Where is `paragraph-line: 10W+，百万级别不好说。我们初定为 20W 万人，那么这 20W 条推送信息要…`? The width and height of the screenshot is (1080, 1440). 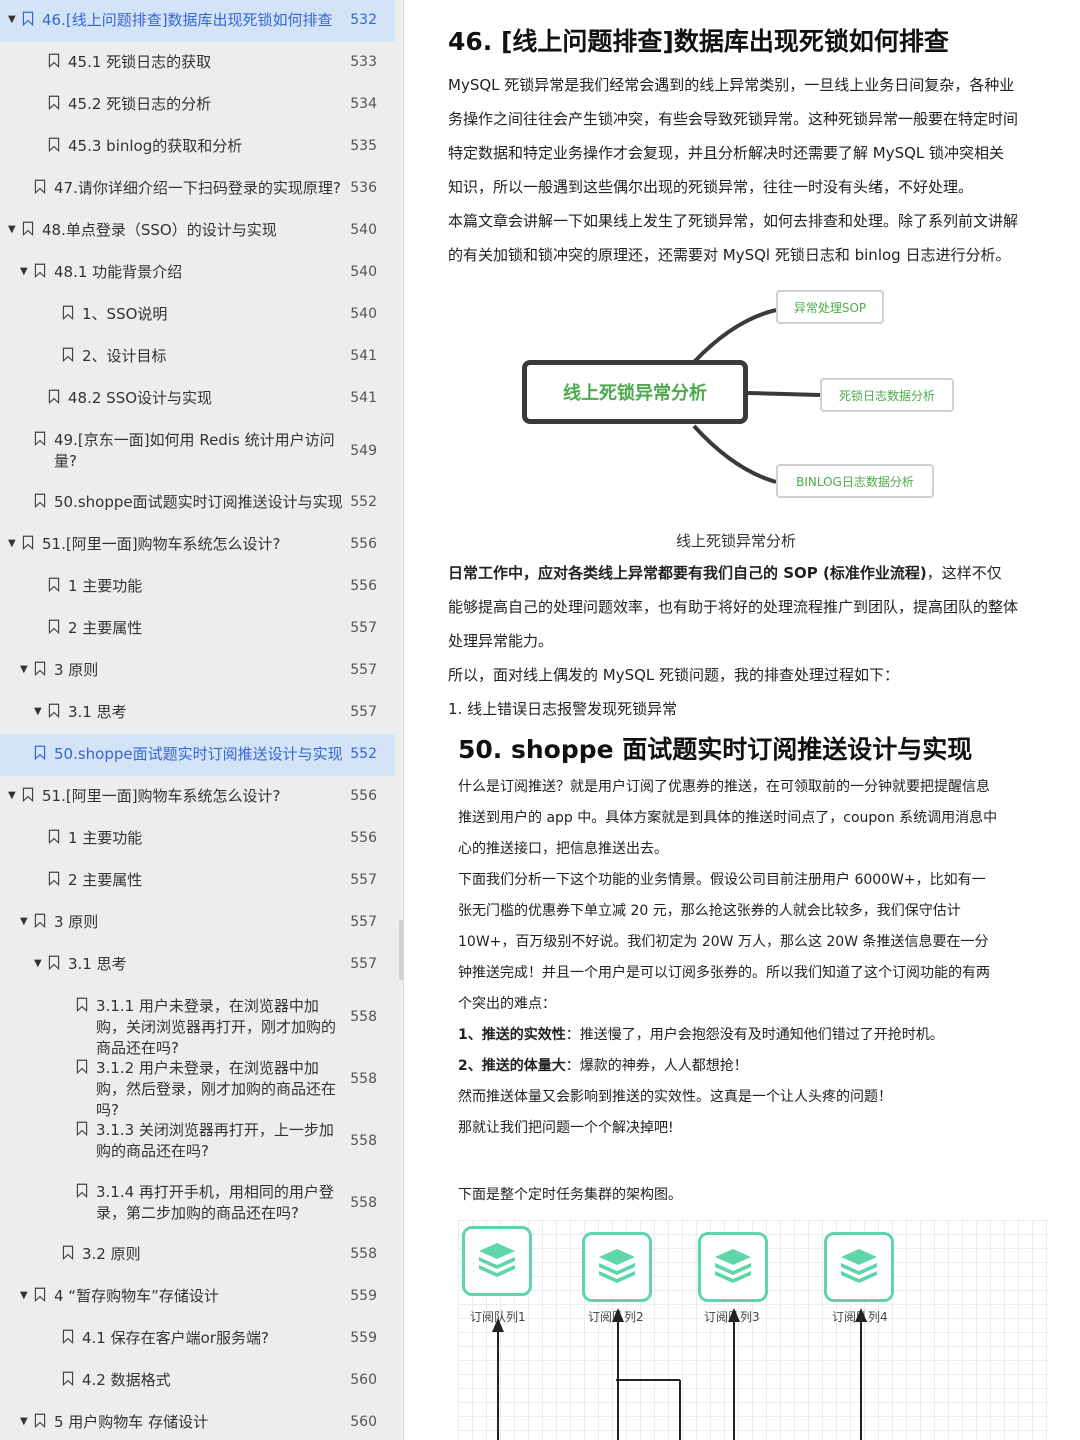
paragraph-line: 10W+，百万级别不好说。我们初定为 20W 万人，那么这 20W 条推送信息要… is located at coordinates (723, 942).